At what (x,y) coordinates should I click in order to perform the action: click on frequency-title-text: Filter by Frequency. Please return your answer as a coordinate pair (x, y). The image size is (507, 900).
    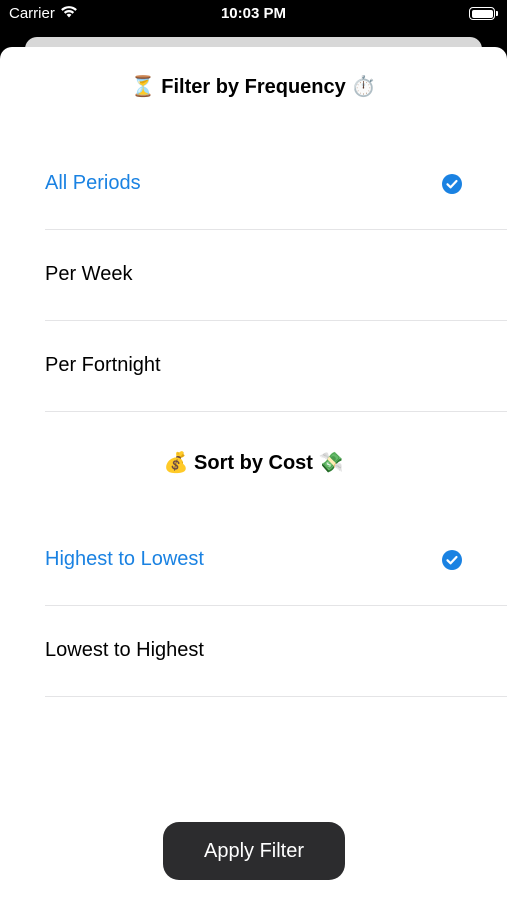
    Looking at the image, I should click on (253, 87).